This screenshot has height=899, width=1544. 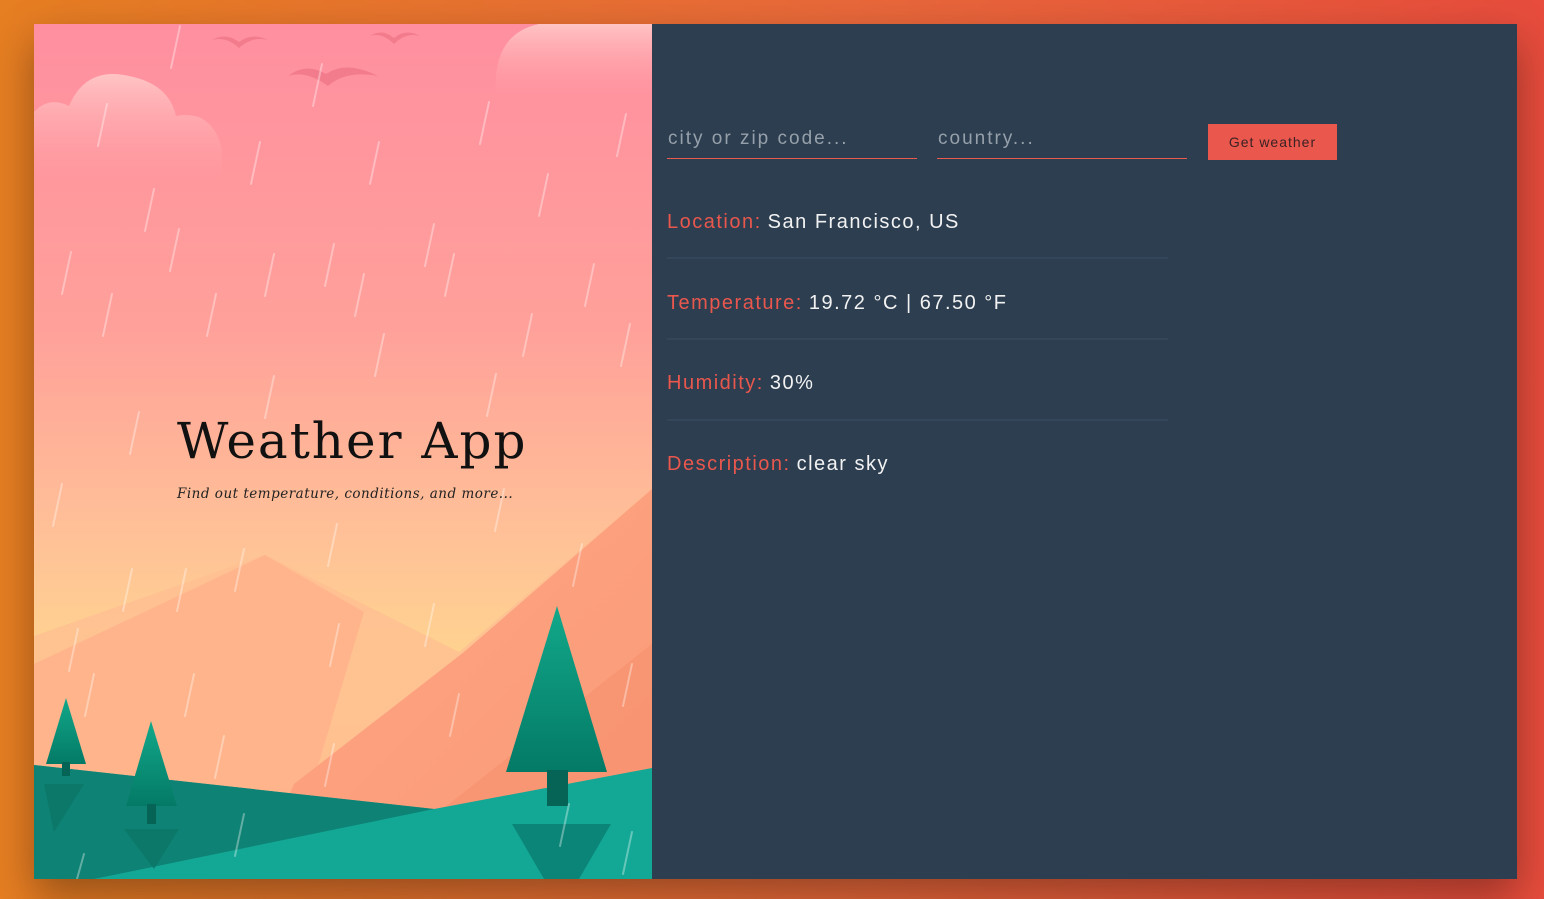 I want to click on temperature-value: 19.72 °C | 67.50 °F, so click(x=908, y=303).